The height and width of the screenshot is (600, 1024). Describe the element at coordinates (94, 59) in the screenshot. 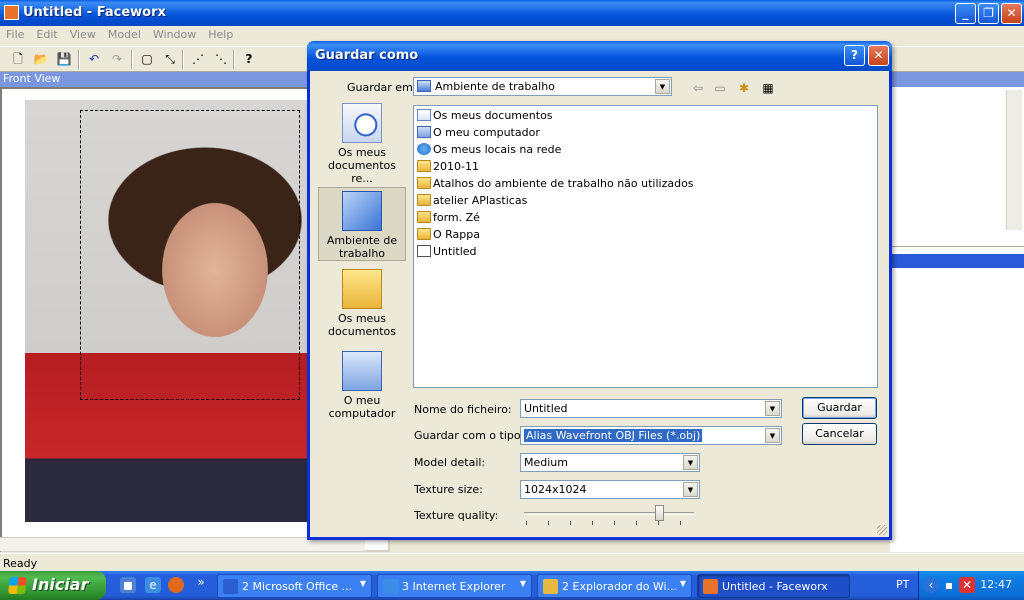

I see `undo-icon: ↶` at that location.